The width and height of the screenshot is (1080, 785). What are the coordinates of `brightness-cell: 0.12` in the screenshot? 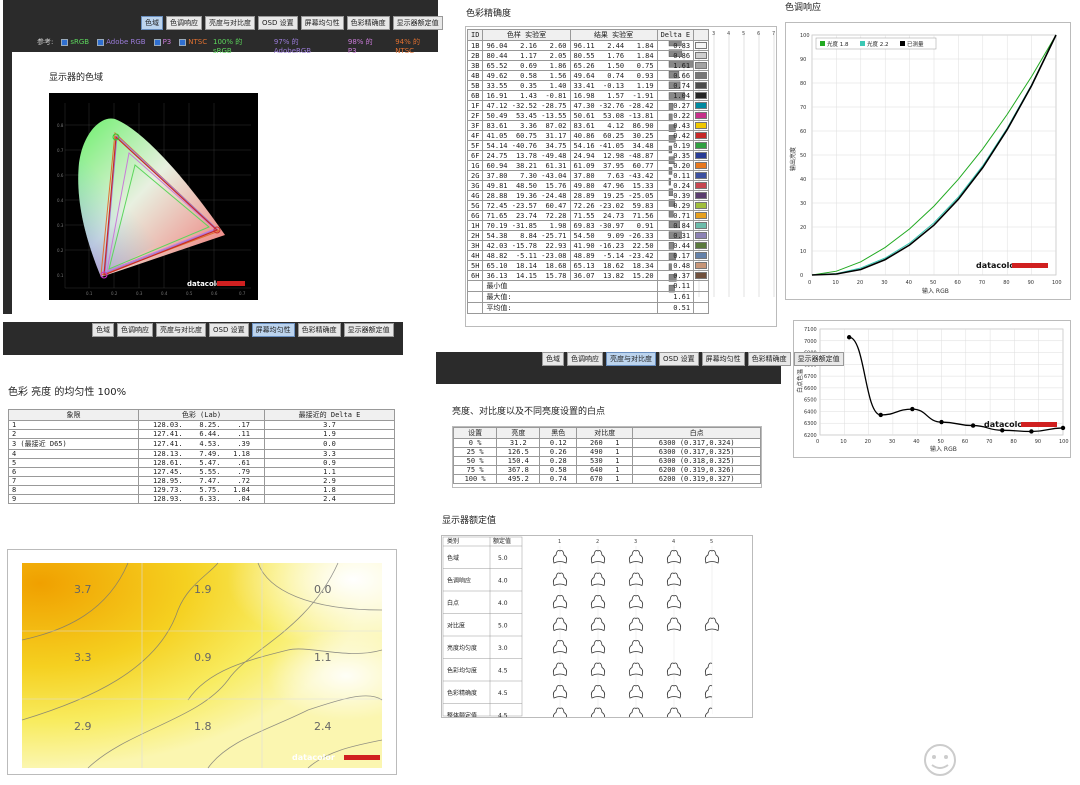 It's located at (558, 443).